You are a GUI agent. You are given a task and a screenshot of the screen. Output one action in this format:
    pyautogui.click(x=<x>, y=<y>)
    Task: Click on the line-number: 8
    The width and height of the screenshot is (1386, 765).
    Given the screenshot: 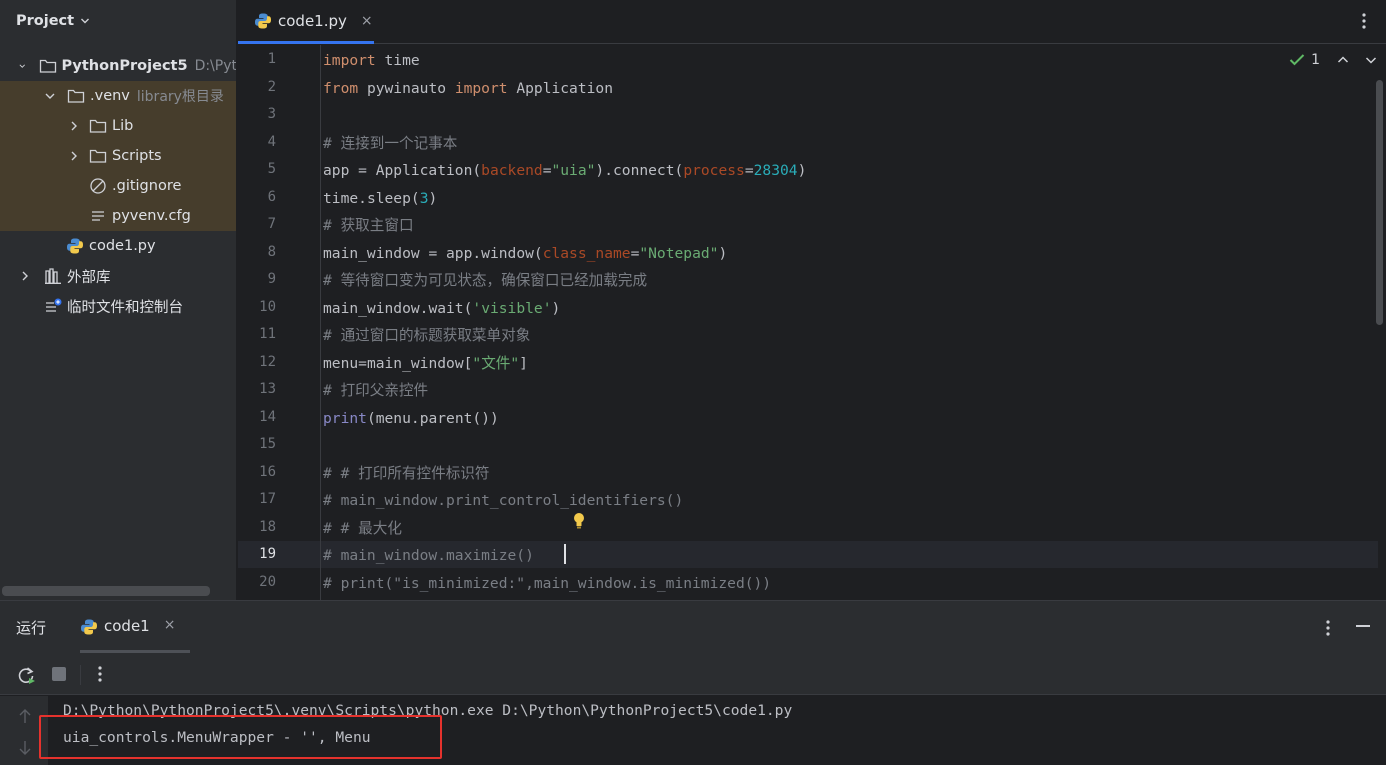 What is the action you would take?
    pyautogui.click(x=271, y=251)
    